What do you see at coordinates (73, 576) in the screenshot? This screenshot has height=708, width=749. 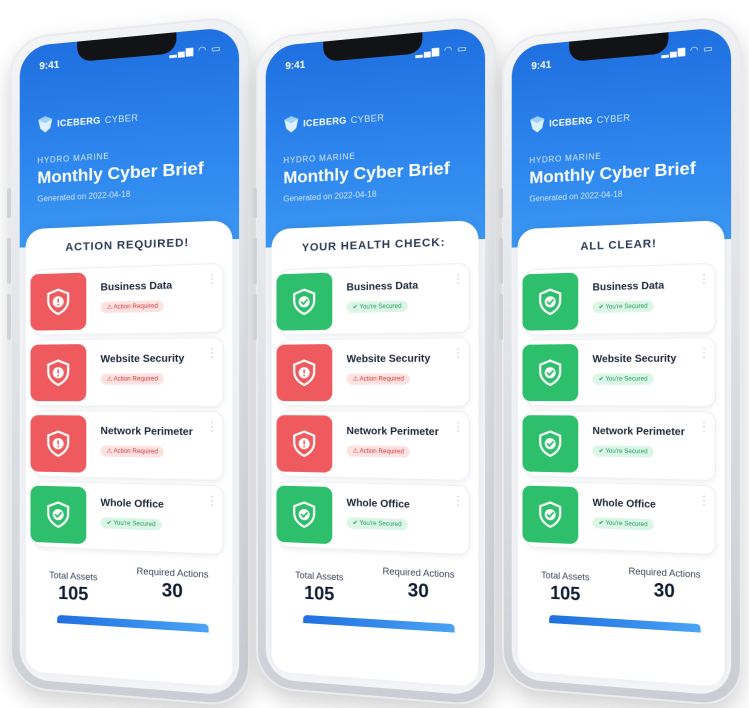 I see `total-assets-label: Total Assets` at bounding box center [73, 576].